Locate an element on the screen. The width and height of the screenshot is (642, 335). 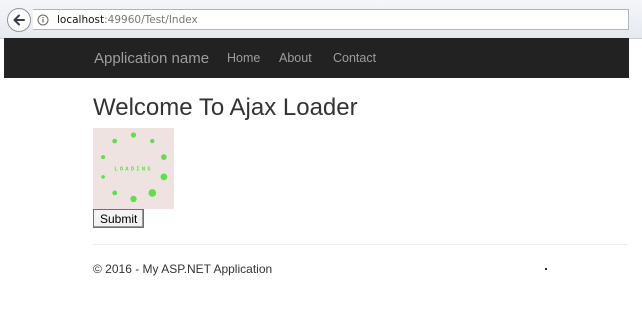
brand-link: Application name is located at coordinates (151, 58).